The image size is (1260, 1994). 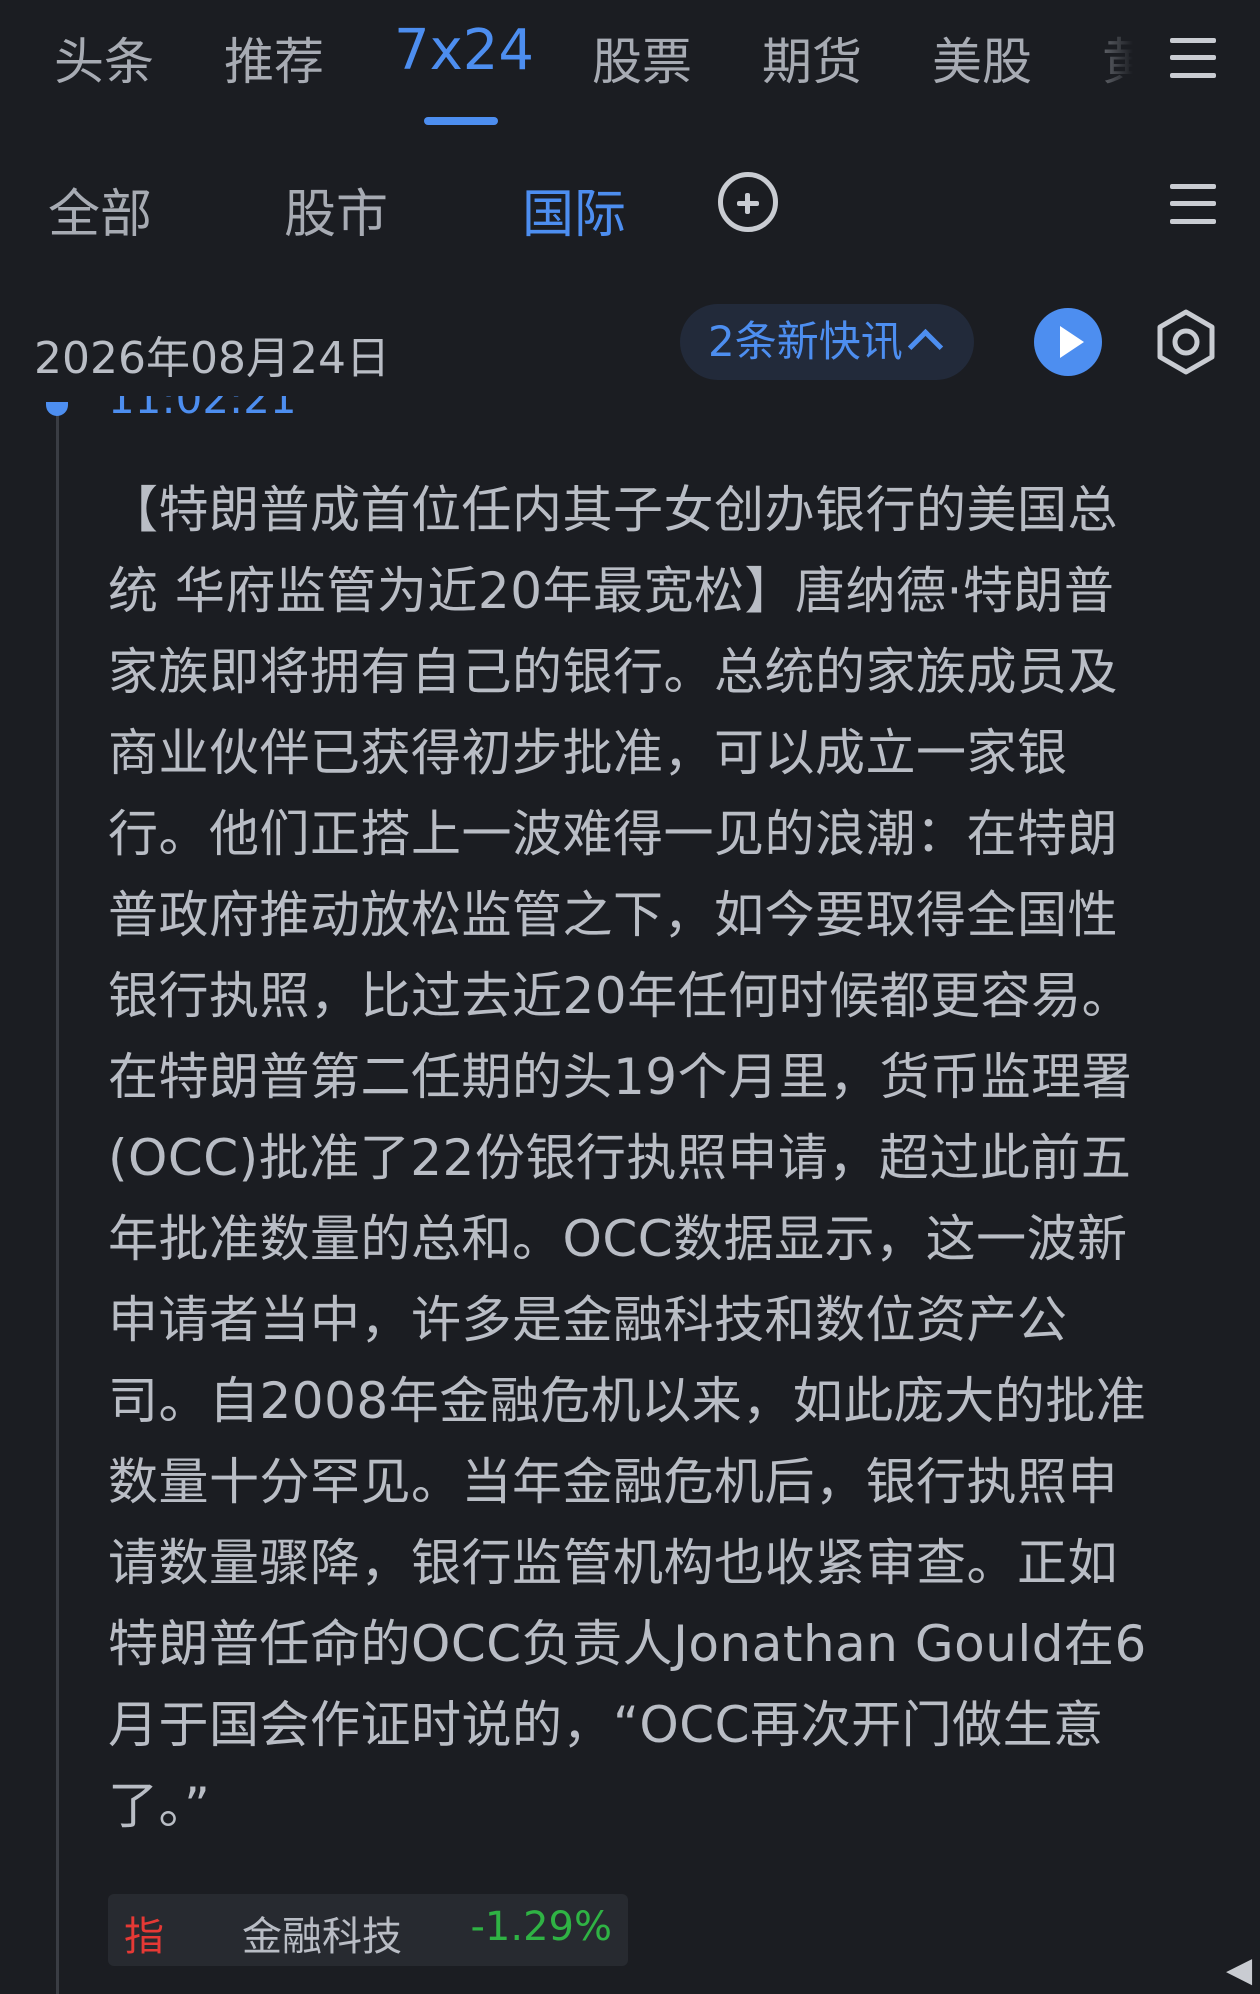 What do you see at coordinates (925, 346) in the screenshot?
I see `chevron-up-icon` at bounding box center [925, 346].